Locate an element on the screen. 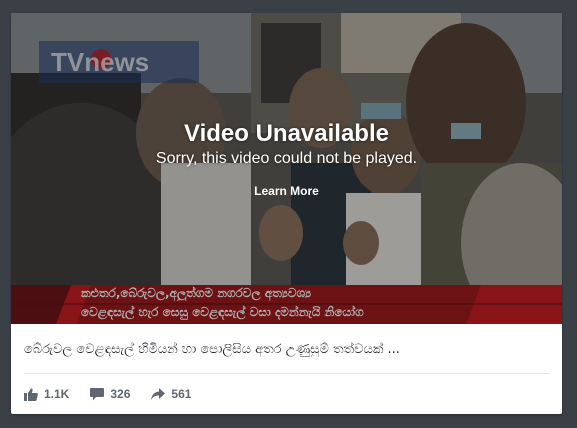 This screenshot has width=577, height=428. shares-stat: 561 is located at coordinates (171, 394).